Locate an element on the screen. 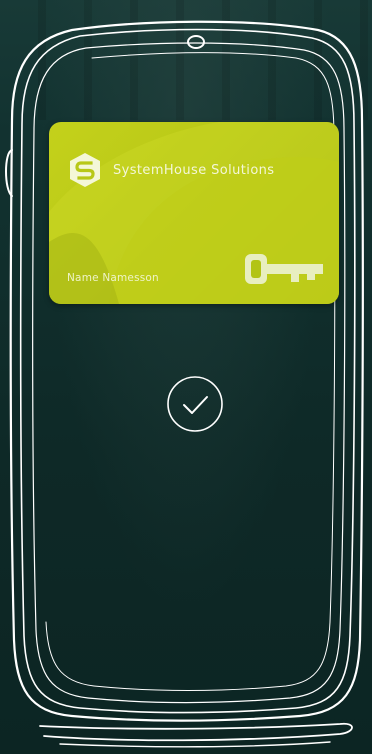 This screenshot has width=372, height=754. card-brand: SystemHouse Solutions is located at coordinates (170, 170).